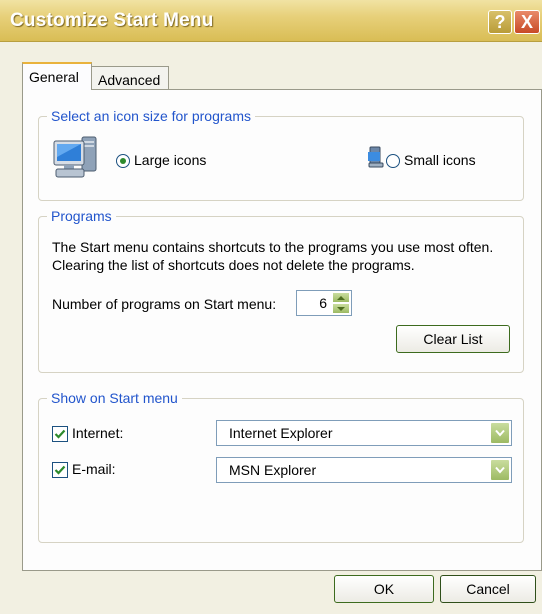 The width and height of the screenshot is (542, 614). I want to click on email-dropdown-button, so click(500, 470).